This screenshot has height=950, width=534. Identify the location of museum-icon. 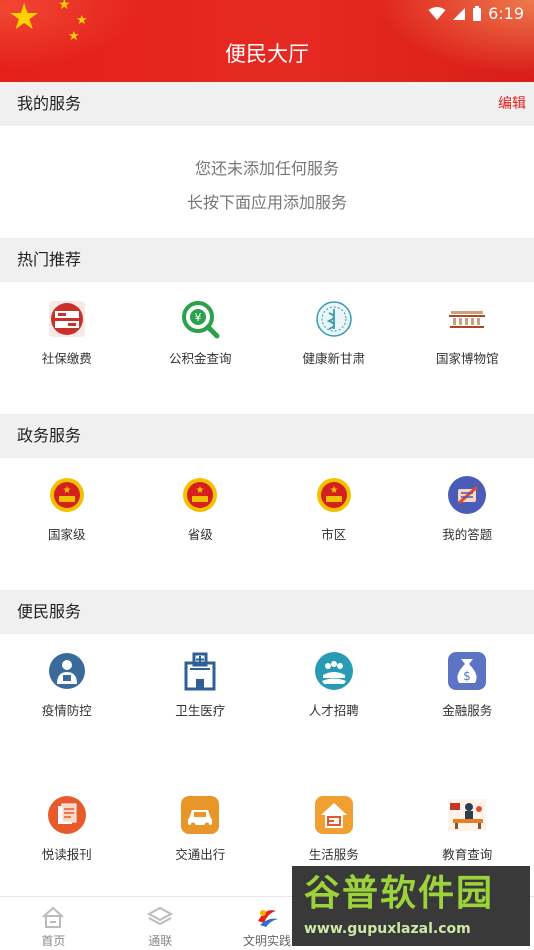
(467, 319).